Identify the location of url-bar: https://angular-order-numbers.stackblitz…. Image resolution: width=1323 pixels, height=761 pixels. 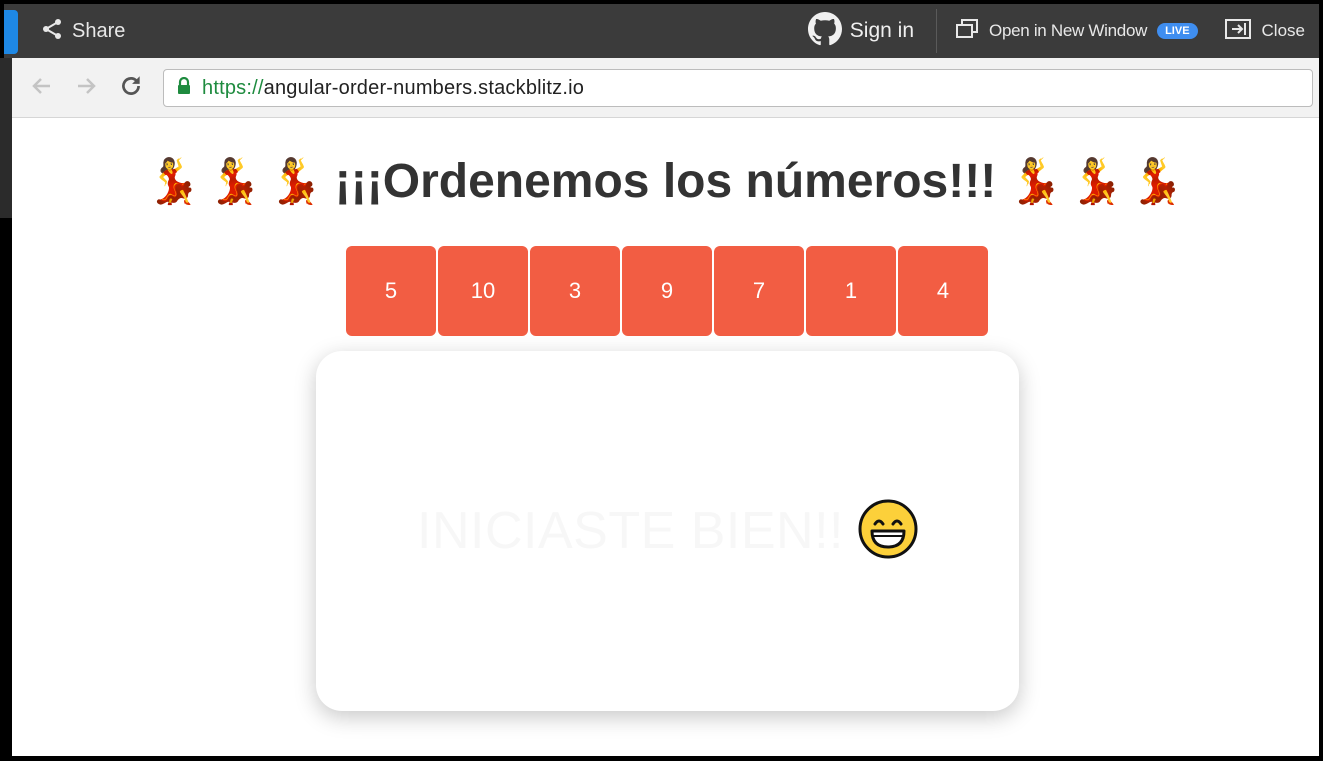
(738, 88).